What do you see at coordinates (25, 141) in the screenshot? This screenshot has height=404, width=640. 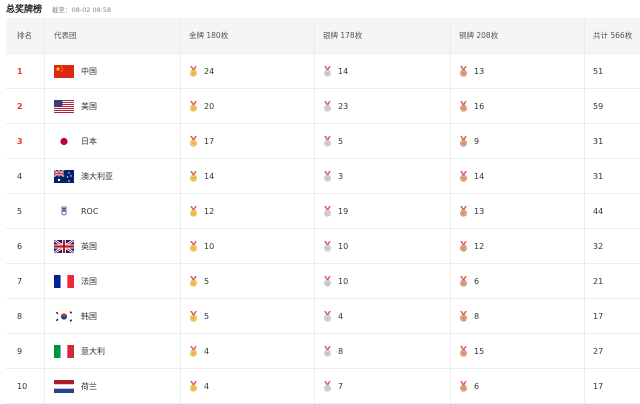 I see `rank-cell: 3` at bounding box center [25, 141].